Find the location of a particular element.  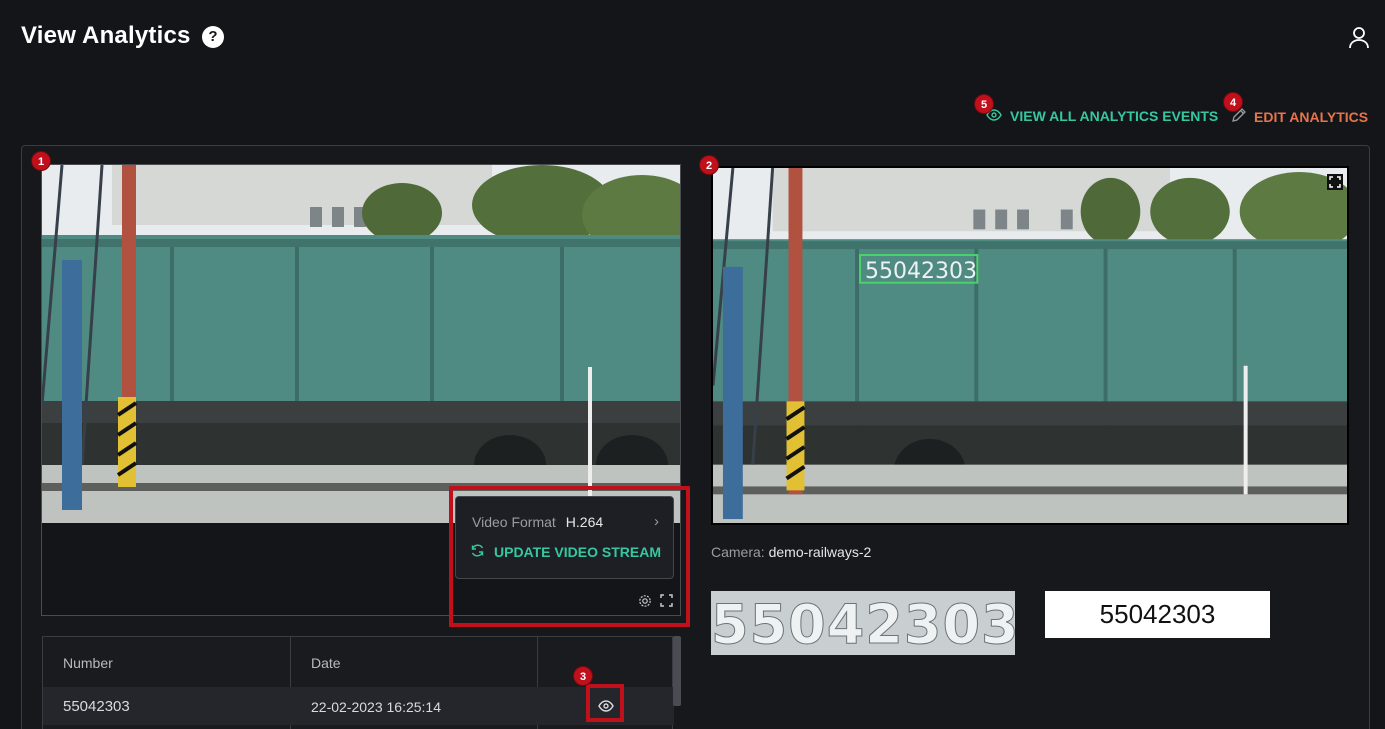

camera-info: Camera: demo-railways-2 is located at coordinates (791, 552).